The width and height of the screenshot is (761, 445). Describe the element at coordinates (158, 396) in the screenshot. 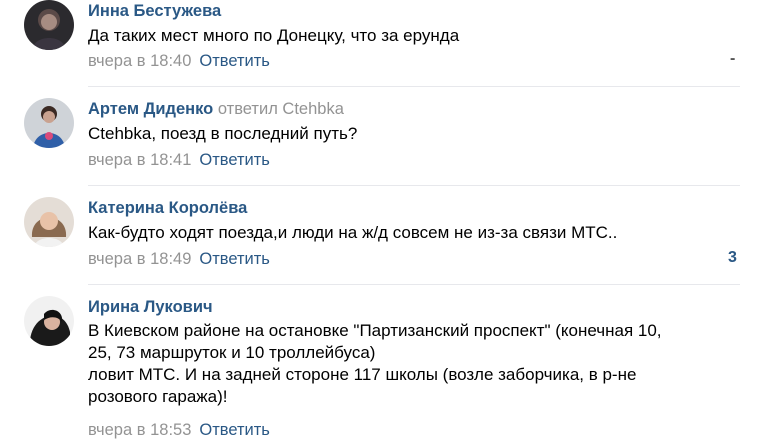

I see `comment-text-line: розового гаража)!` at that location.